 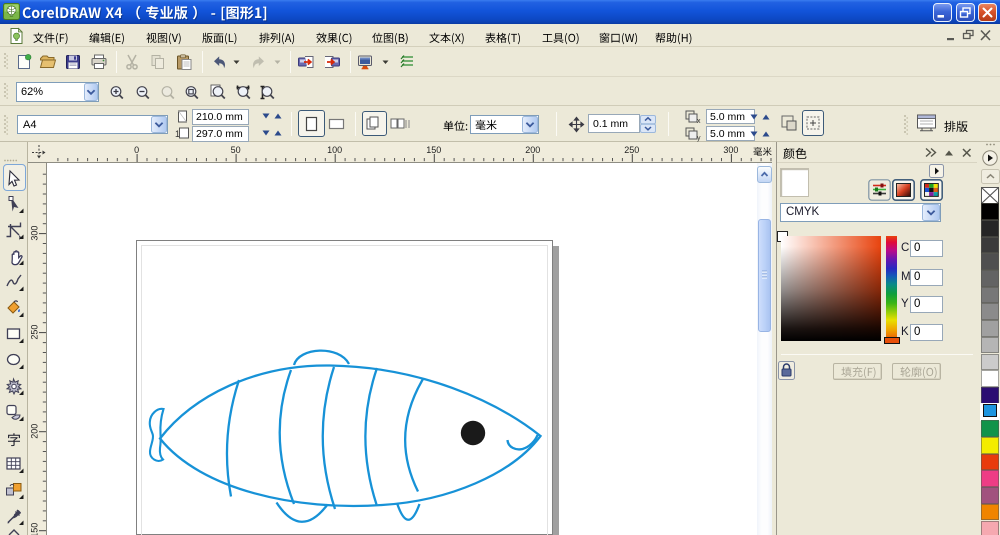 What do you see at coordinates (236, 150) in the screenshot?
I see `svg-text: 50` at bounding box center [236, 150].